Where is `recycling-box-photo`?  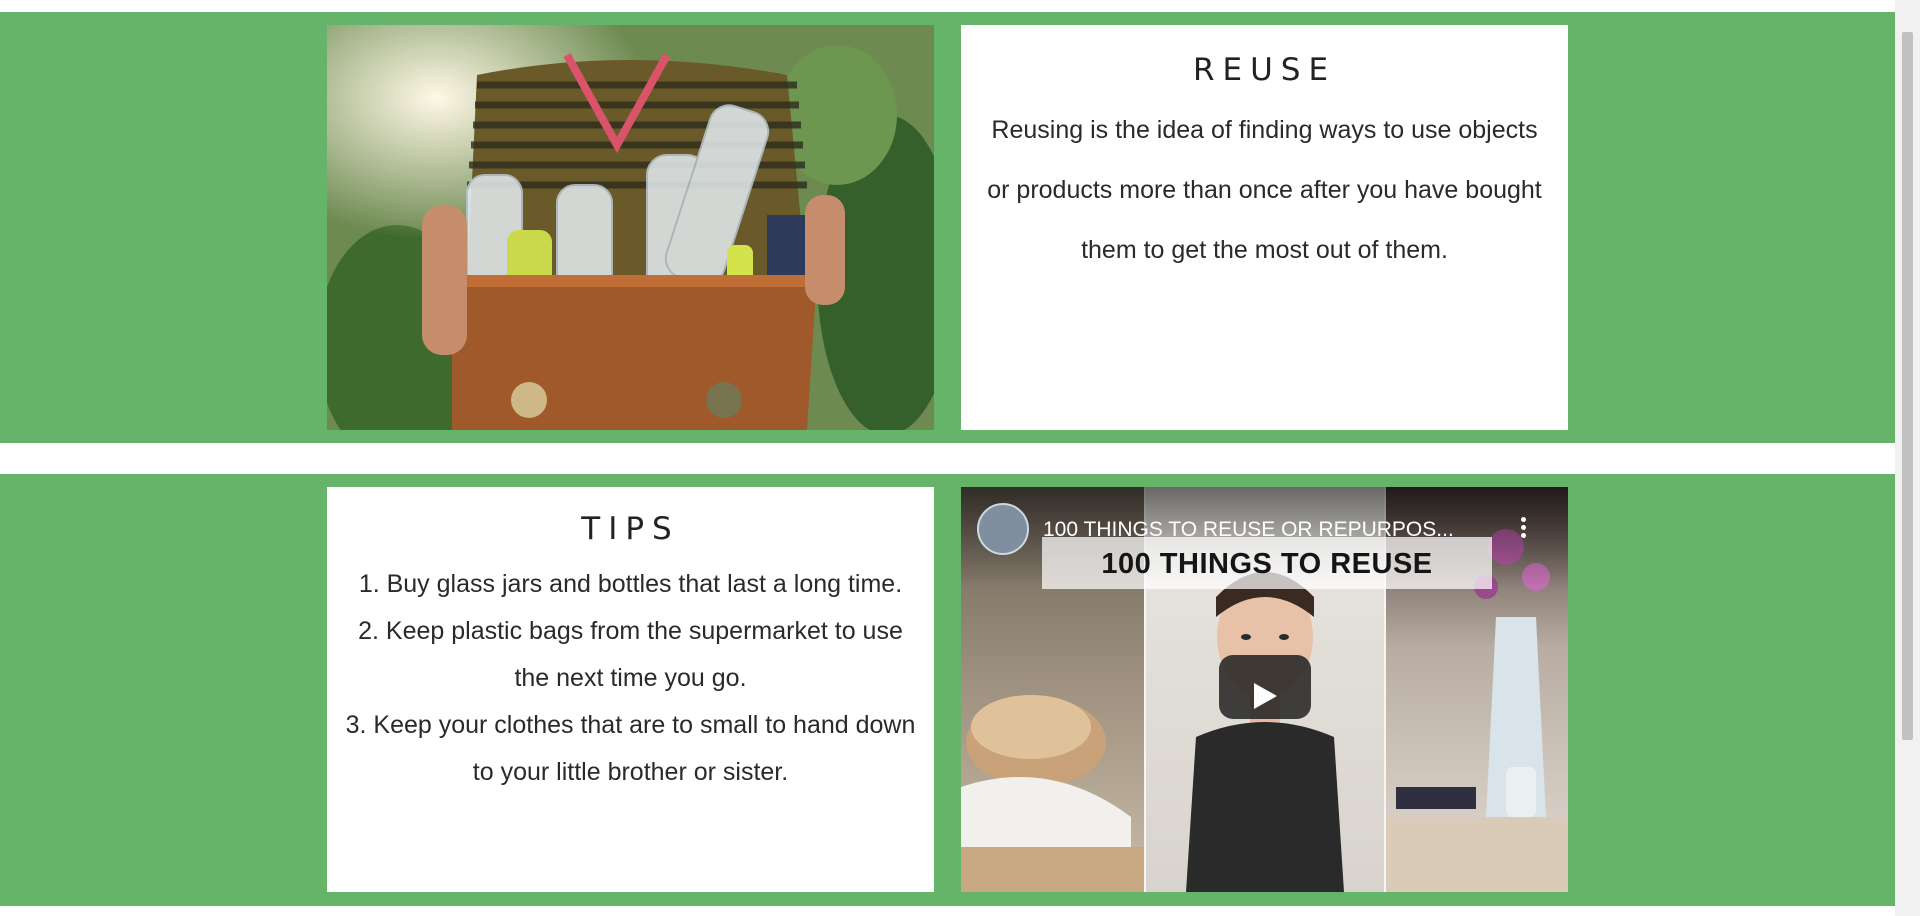
recycling-box-photo is located at coordinates (630, 227).